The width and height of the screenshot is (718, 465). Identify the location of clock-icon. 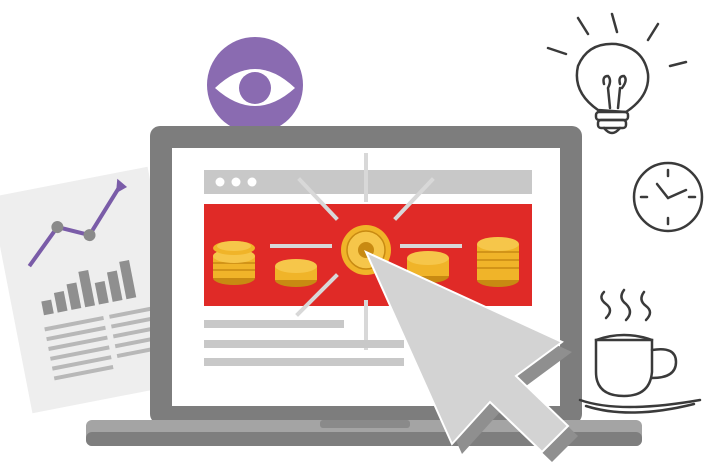
(668, 197).